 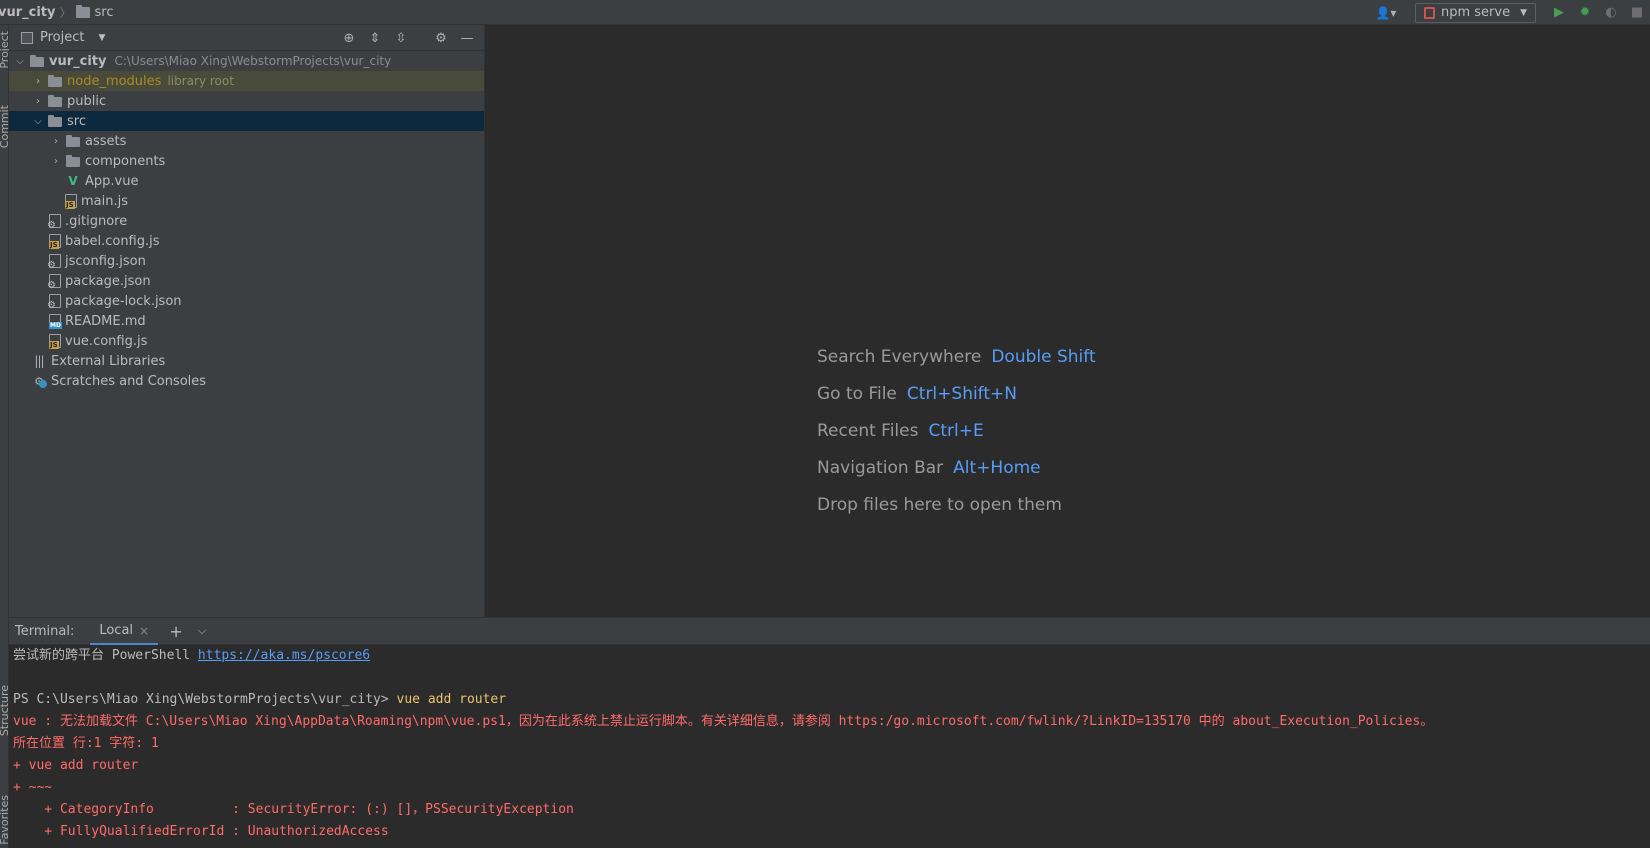 I want to click on tree-row-public: › public, so click(x=246, y=101).